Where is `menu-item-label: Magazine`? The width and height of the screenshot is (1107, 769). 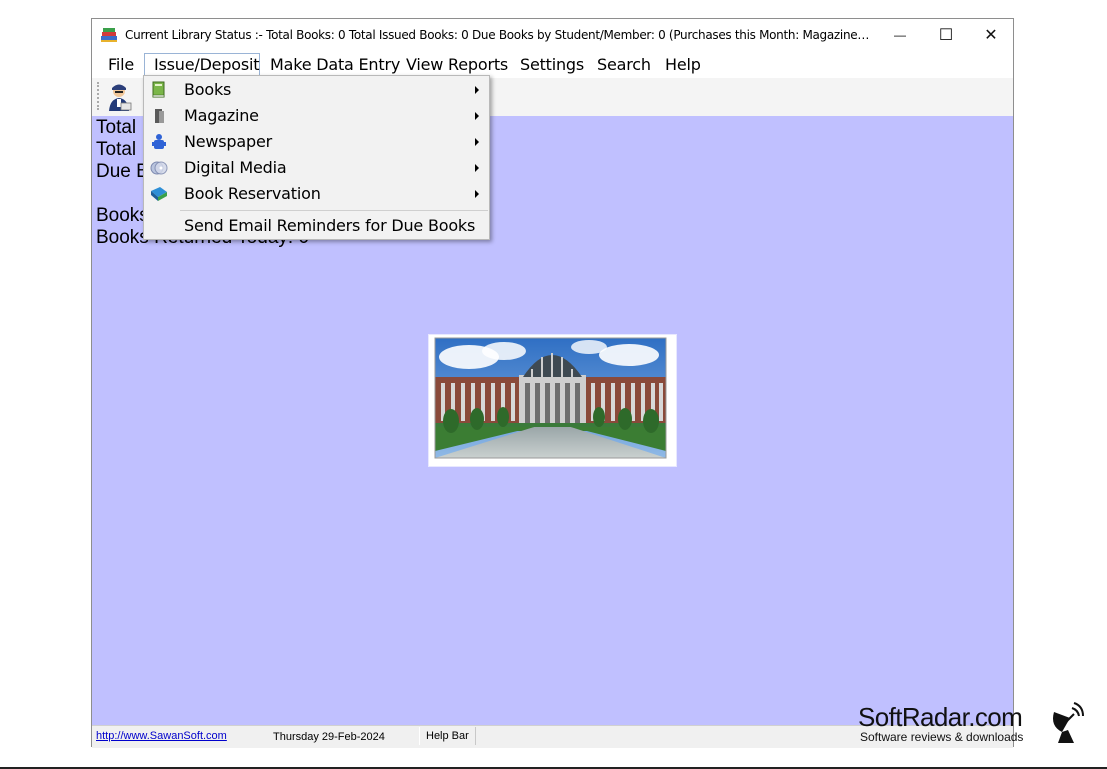 menu-item-label: Magazine is located at coordinates (221, 115).